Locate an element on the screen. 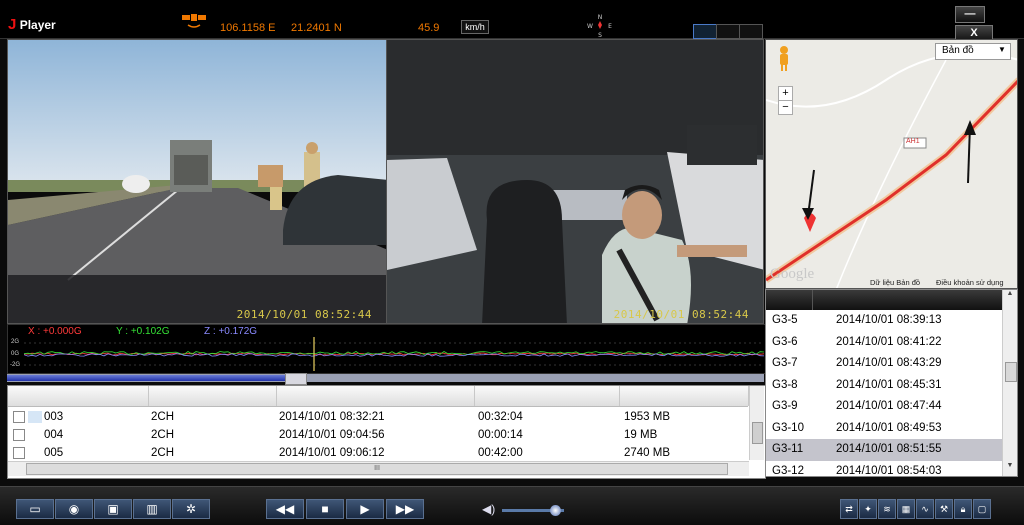 This screenshot has width=1024, height=525. file-list-vertical-scrollbar is located at coordinates (756, 423).